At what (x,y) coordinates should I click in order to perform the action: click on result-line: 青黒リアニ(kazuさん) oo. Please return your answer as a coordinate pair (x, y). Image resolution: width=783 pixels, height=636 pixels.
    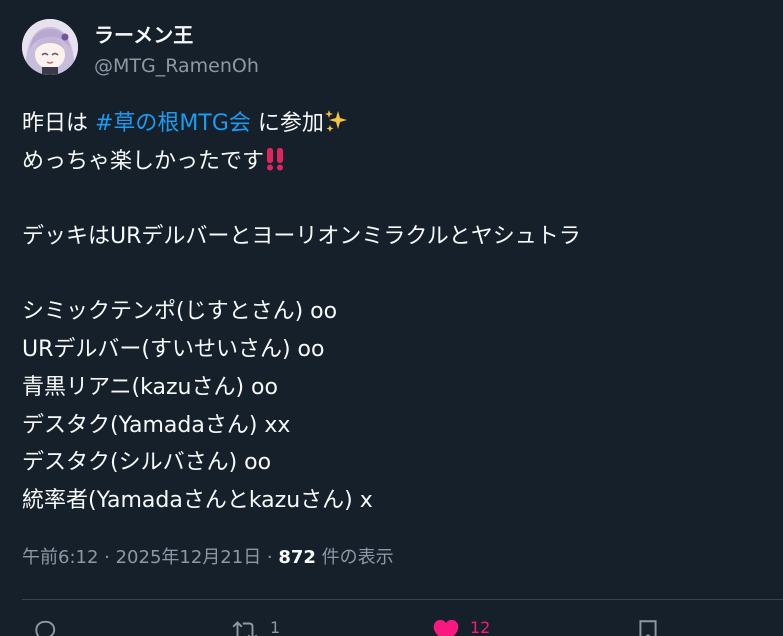
    Looking at the image, I should click on (150, 387).